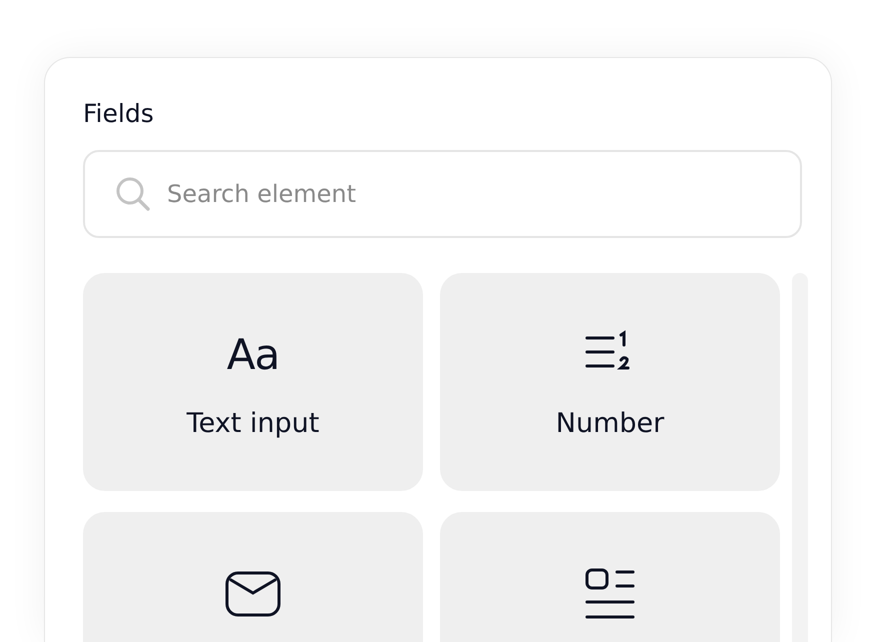 This screenshot has width=875, height=642. What do you see at coordinates (253, 355) in the screenshot?
I see `font-glyph: Aa` at bounding box center [253, 355].